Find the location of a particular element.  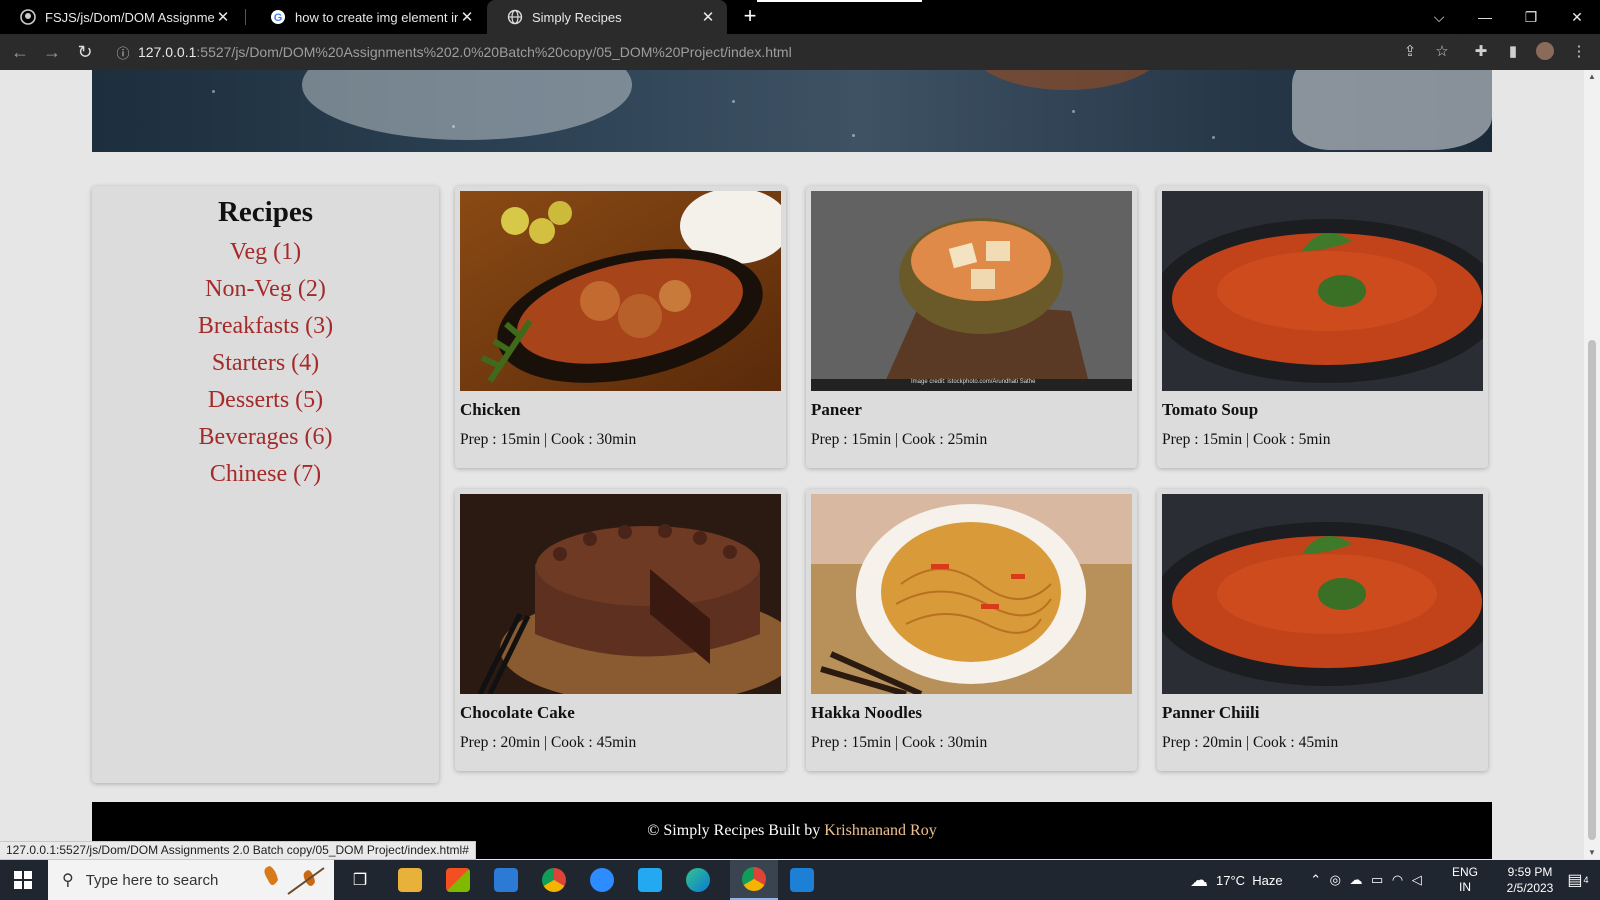

category-link-desserts: Desserts (5) is located at coordinates (265, 400).